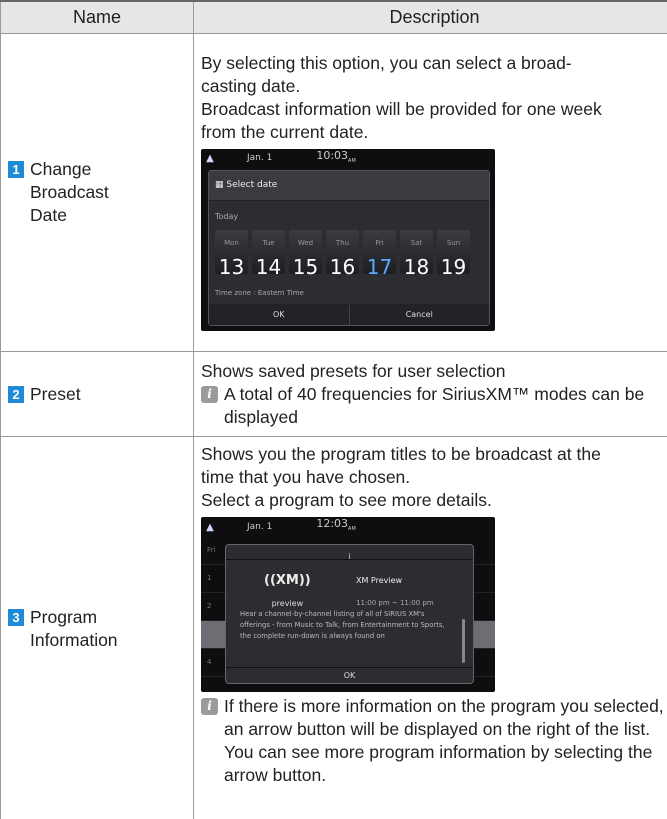  Describe the element at coordinates (69, 192) in the screenshot. I see `row-name-line: Broadcast` at that location.